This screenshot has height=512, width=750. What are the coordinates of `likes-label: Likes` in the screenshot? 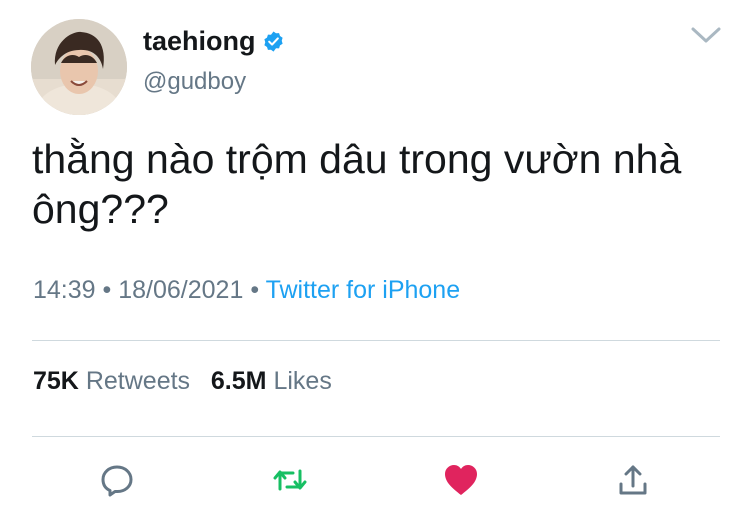 It's located at (302, 381).